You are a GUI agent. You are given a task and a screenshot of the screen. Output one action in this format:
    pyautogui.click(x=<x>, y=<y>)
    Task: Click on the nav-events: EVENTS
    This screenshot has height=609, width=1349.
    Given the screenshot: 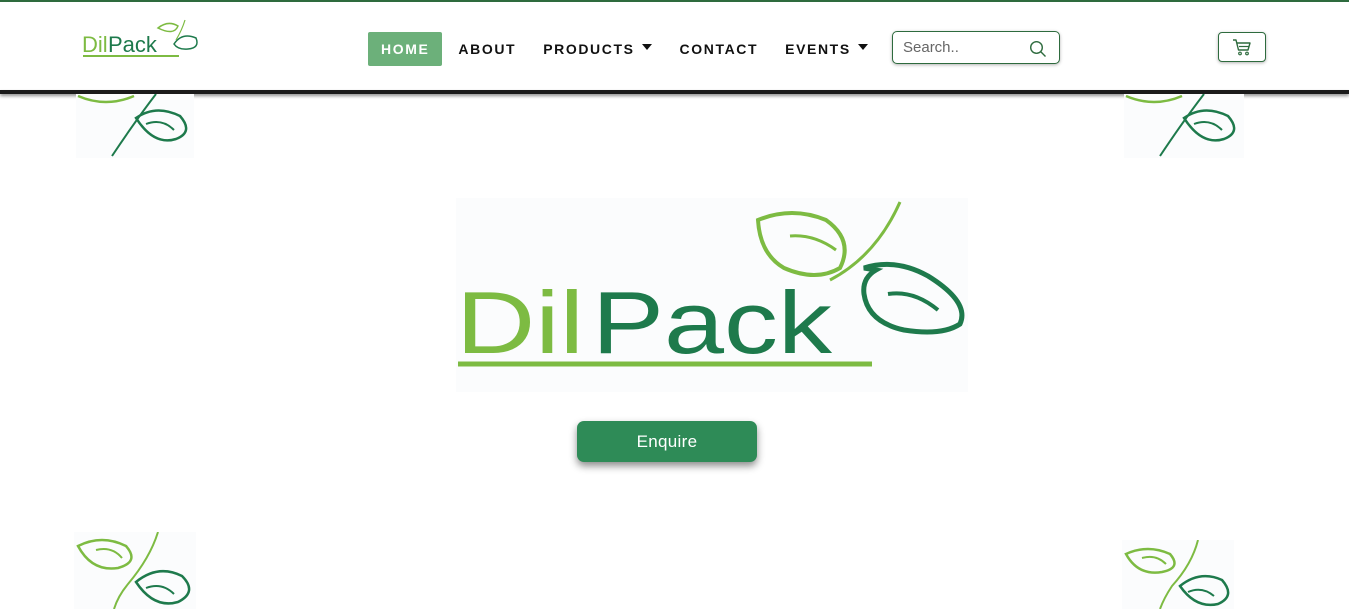 What is the action you would take?
    pyautogui.click(x=826, y=49)
    